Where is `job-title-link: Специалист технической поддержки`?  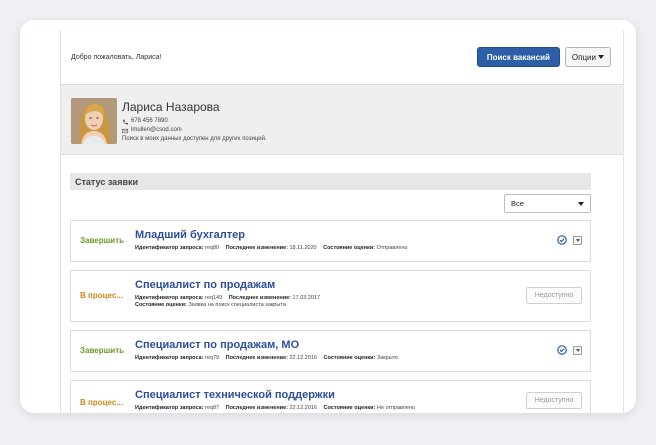 job-title-link: Специалист технической поддержки is located at coordinates (235, 395).